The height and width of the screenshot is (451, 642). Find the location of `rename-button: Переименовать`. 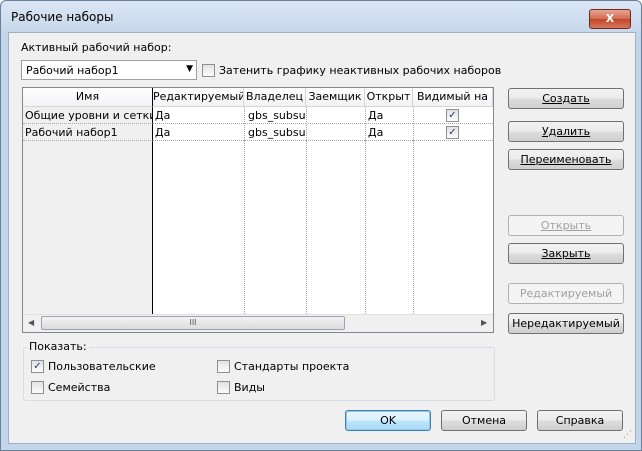

rename-button: Переименовать is located at coordinates (566, 159).